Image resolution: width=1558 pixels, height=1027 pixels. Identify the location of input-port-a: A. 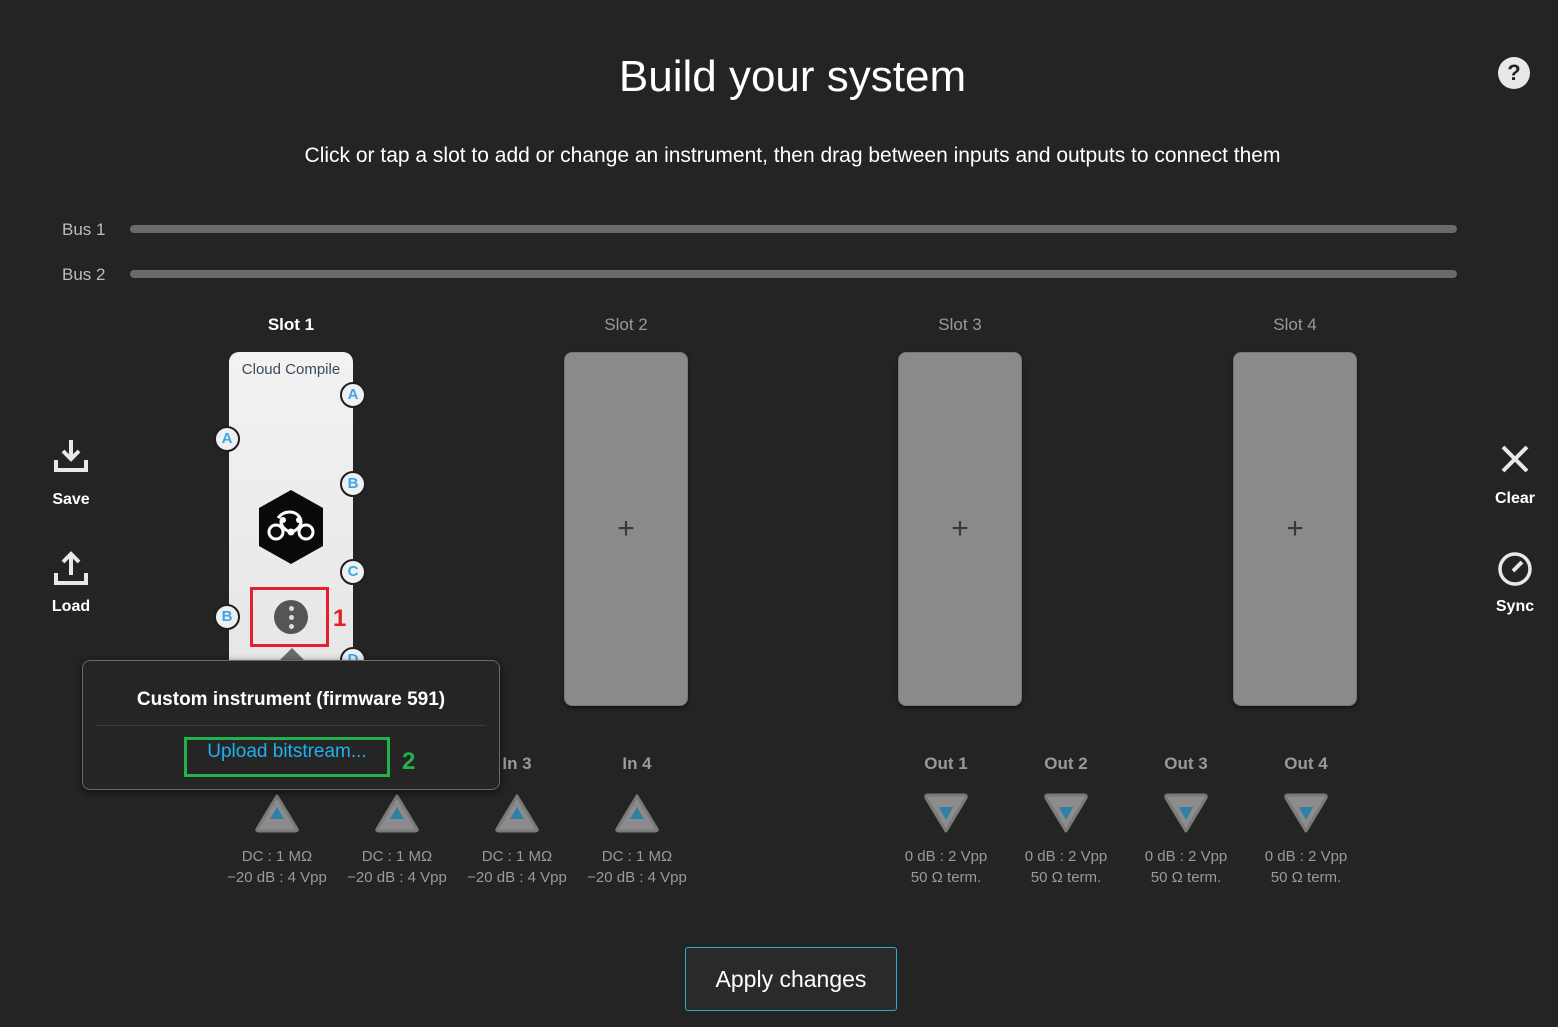
(227, 439).